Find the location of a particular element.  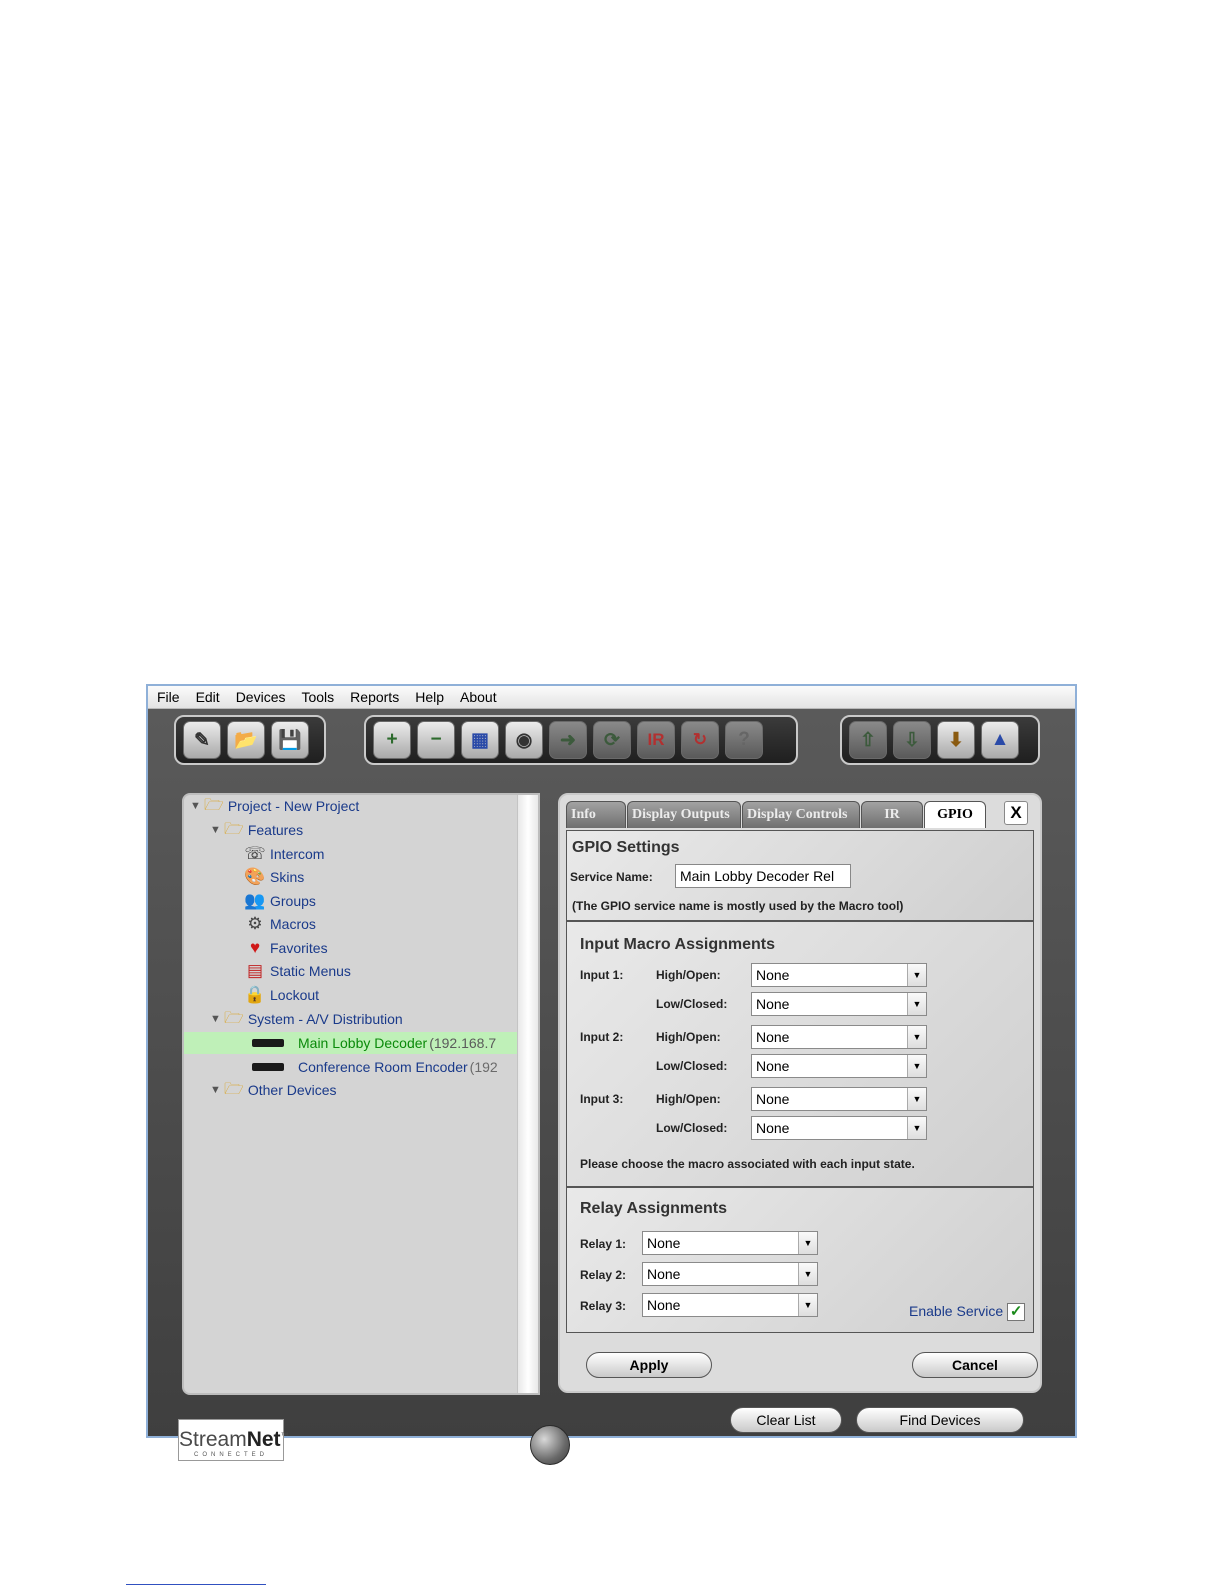

toolbar-transfer-group: ⇧ ⇩ ⬇ ▲ is located at coordinates (940, 740).